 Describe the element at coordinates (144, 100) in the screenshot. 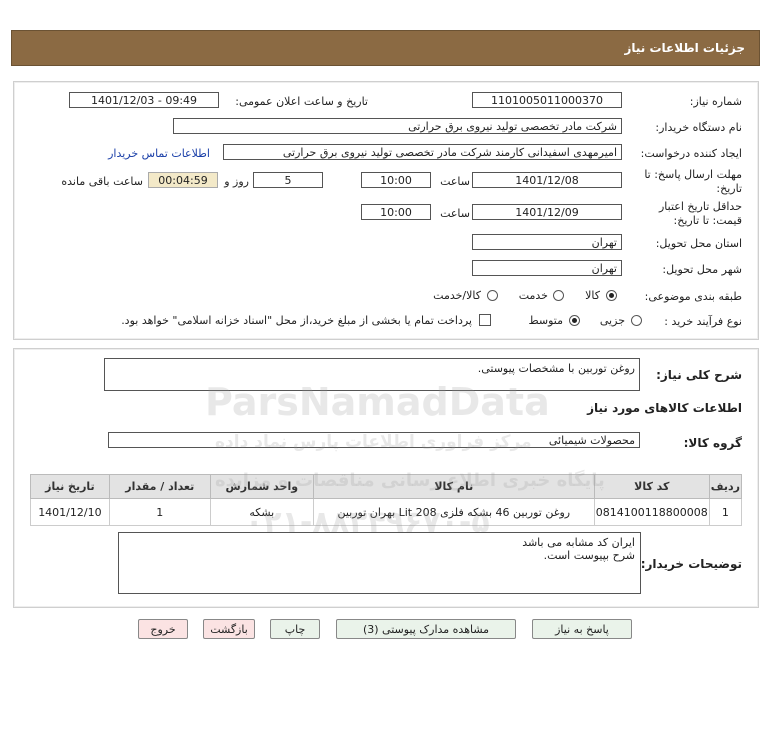

I see `announce-field: 1401/12/03 - 09:49` at that location.